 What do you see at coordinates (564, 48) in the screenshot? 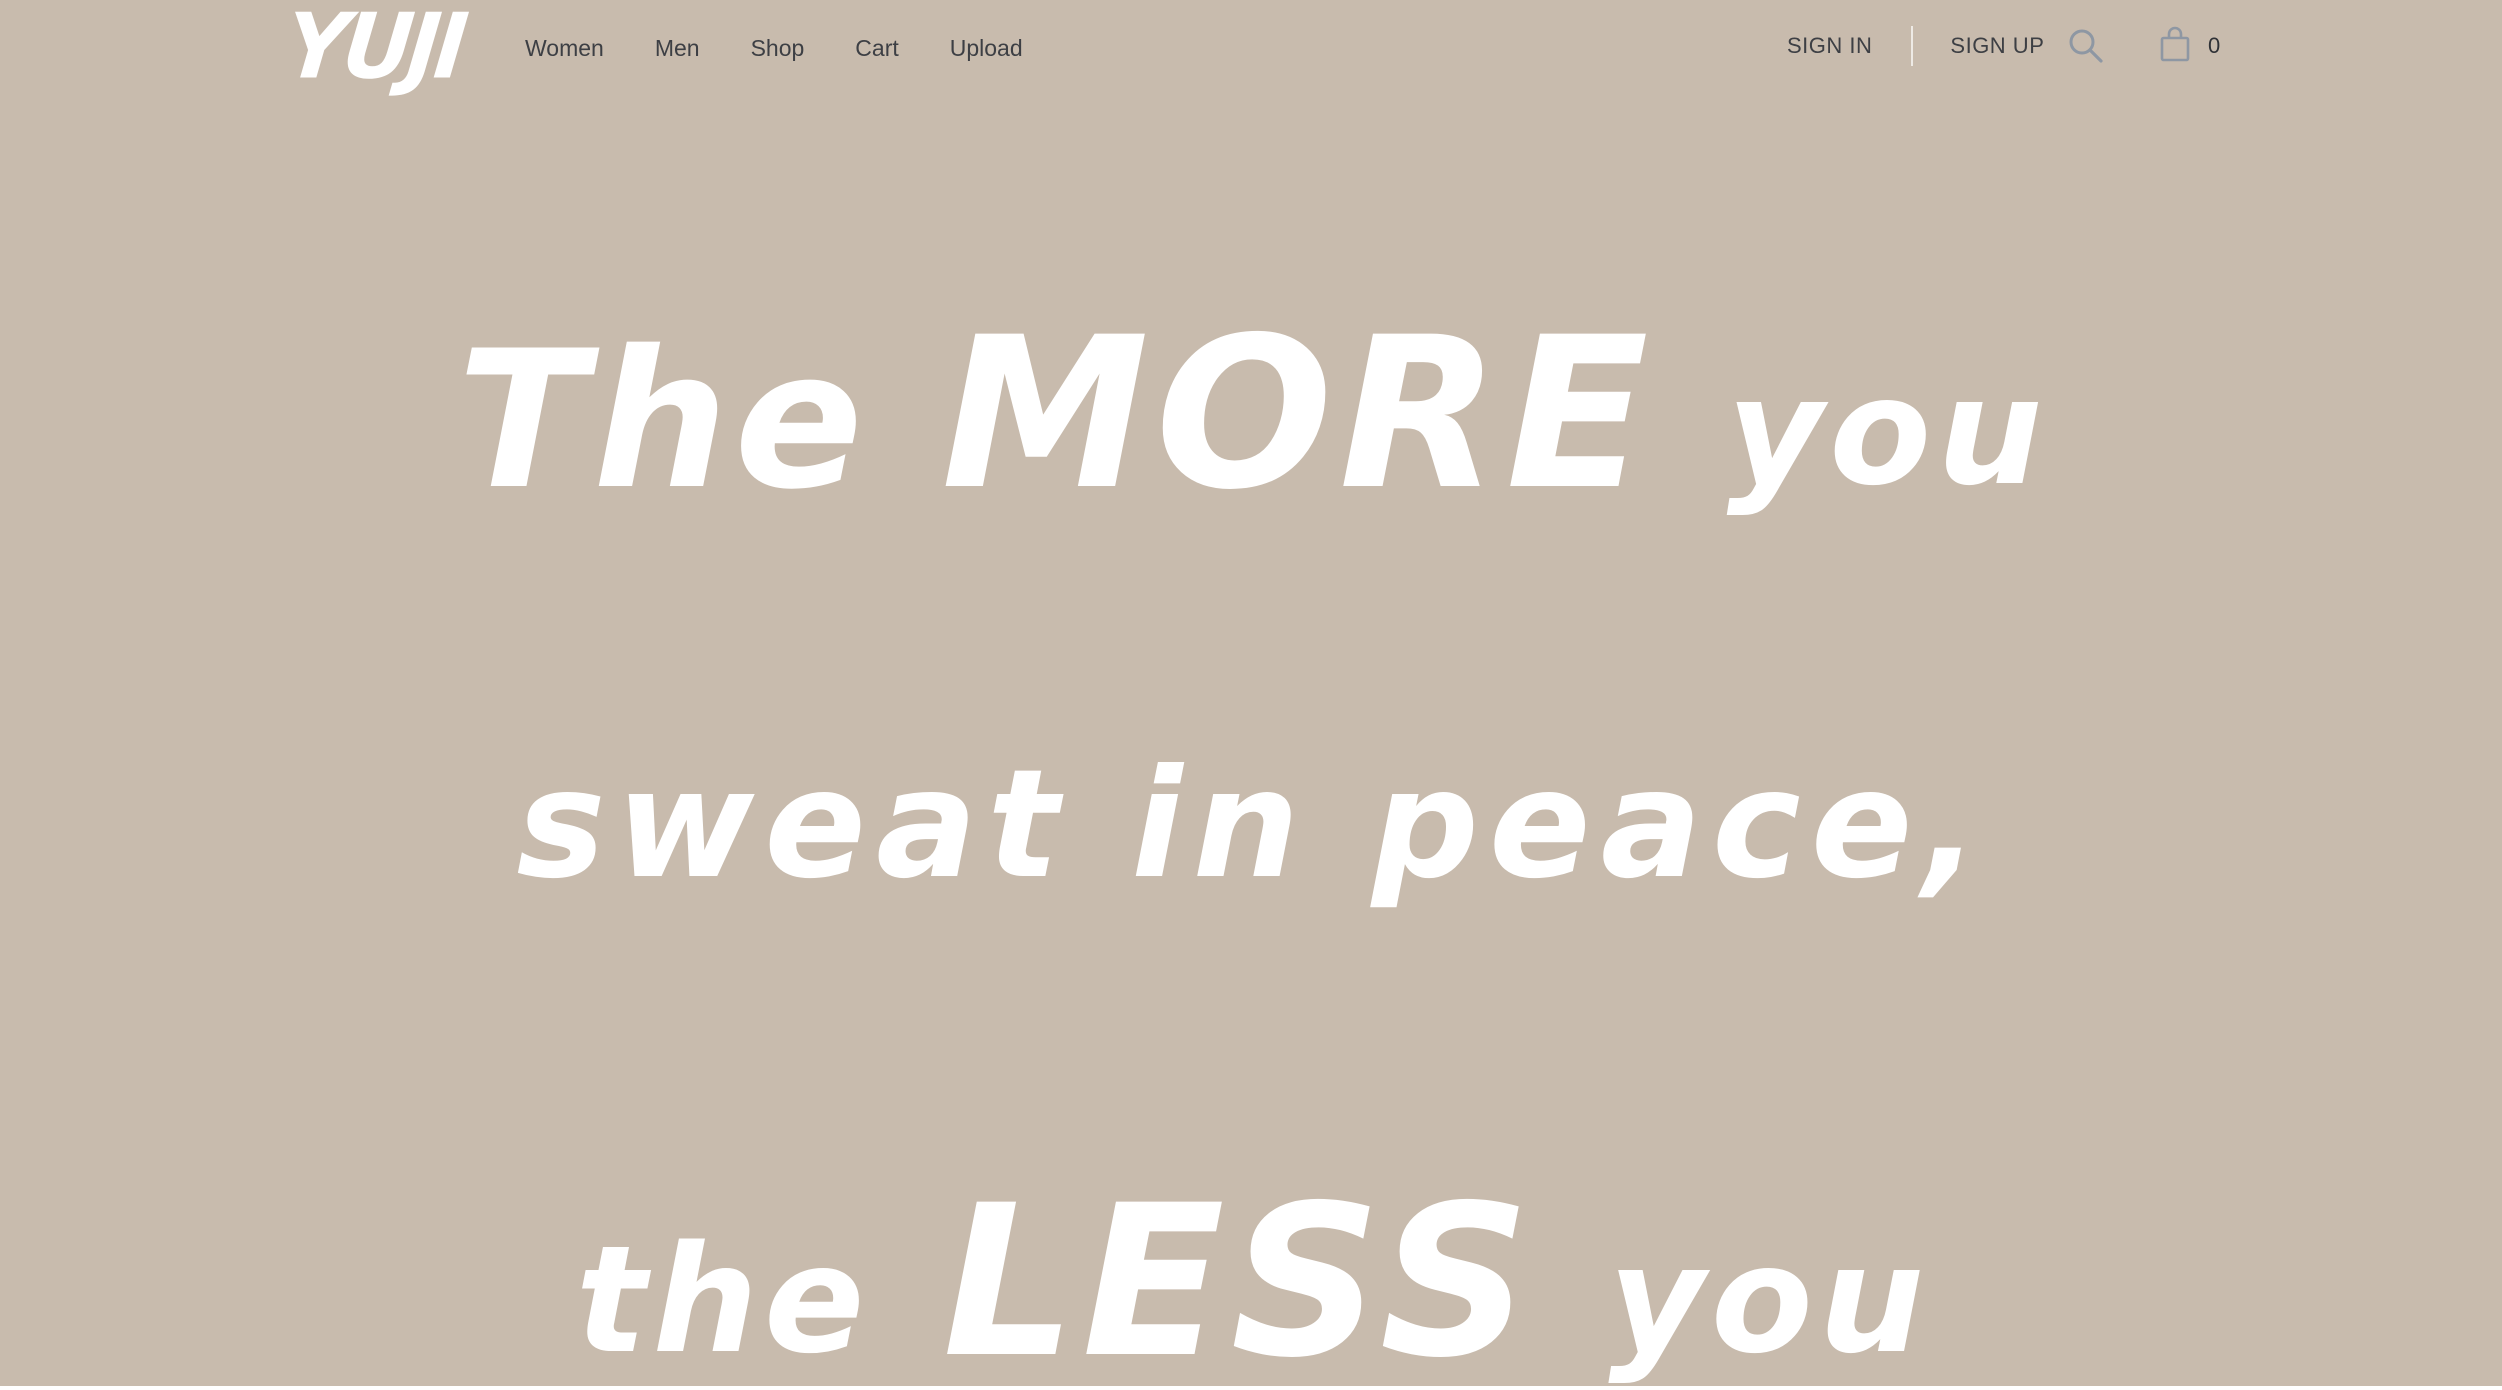
I see `nav-item-women: Women` at bounding box center [564, 48].